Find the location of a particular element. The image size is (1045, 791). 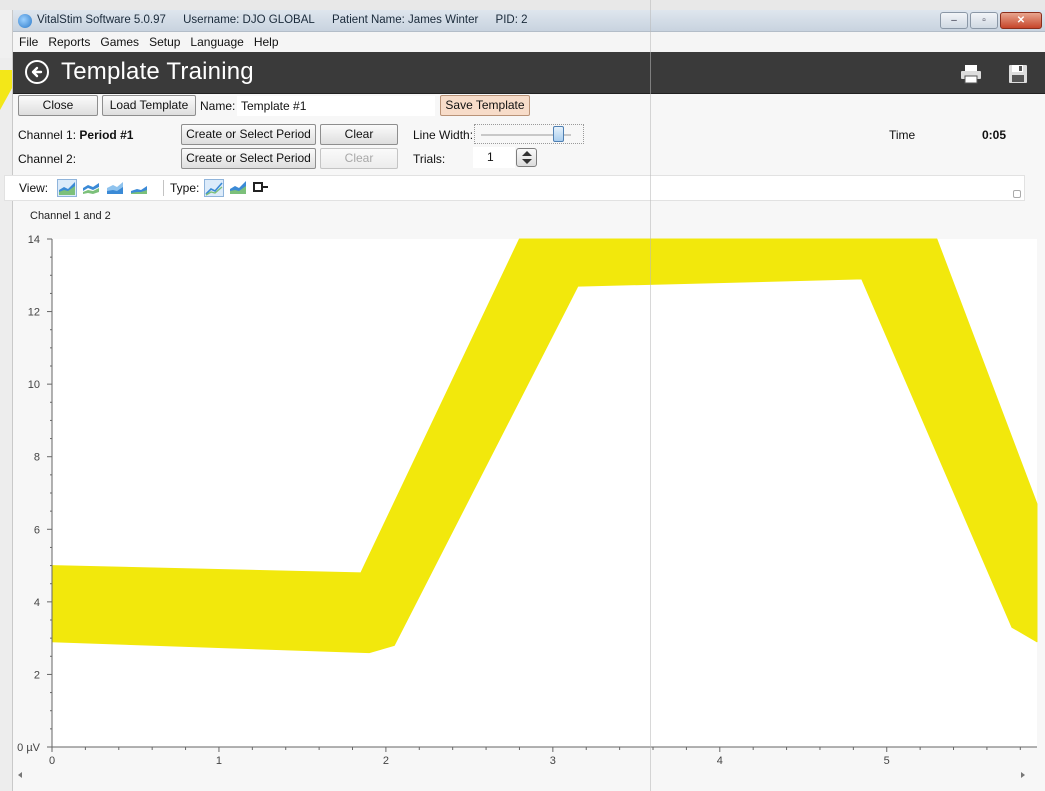

title-patient: Patient Name: James Winter is located at coordinates (405, 20).